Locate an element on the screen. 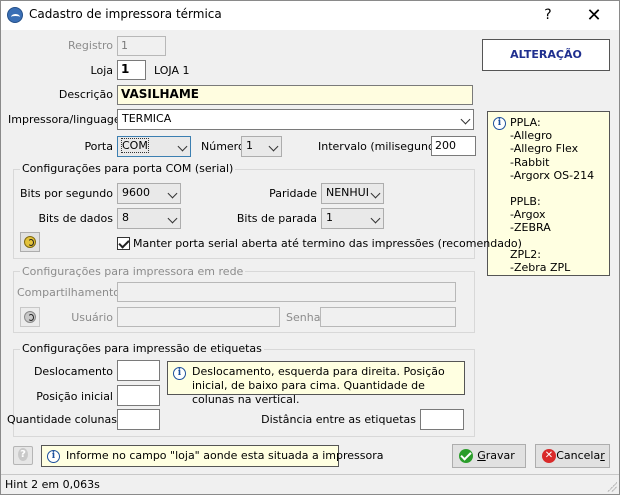 The height and width of the screenshot is (495, 620). usuario-label: Usuário is located at coordinates (92, 317).